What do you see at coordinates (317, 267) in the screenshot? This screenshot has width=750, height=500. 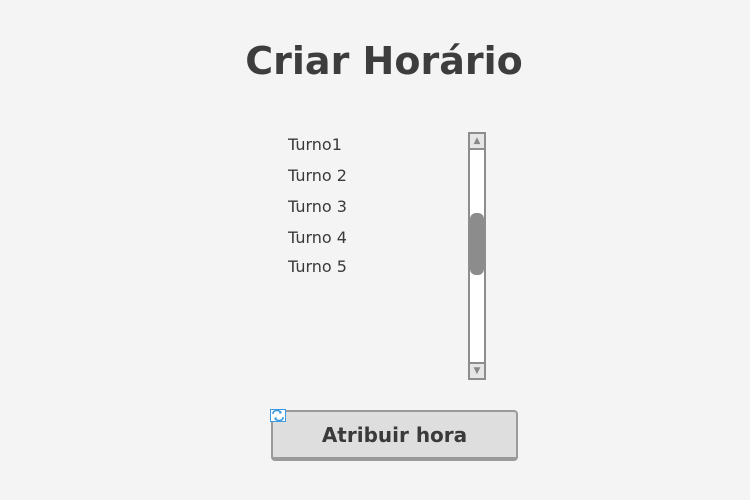 I see `shift-list-item: Turno 5` at bounding box center [317, 267].